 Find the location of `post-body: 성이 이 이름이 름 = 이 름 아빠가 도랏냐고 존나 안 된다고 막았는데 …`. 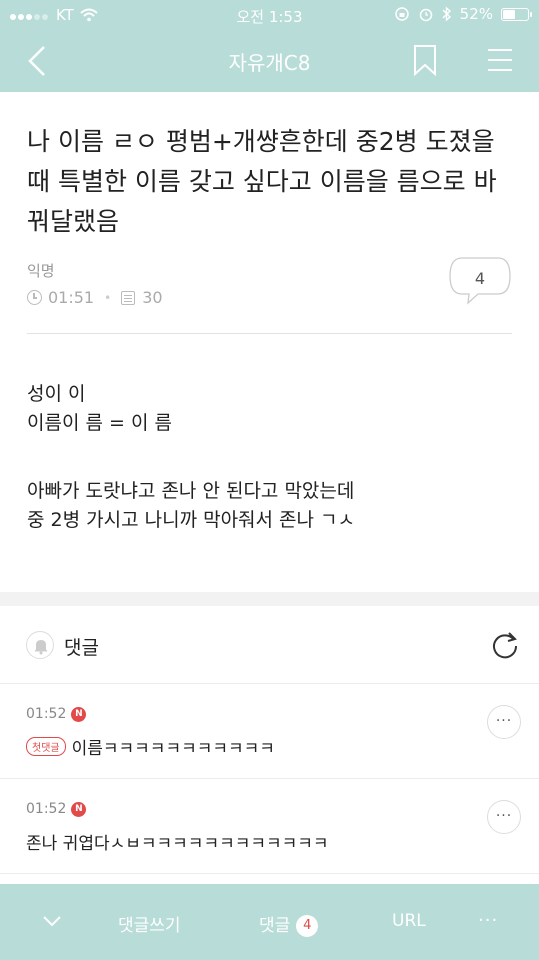

post-body: 성이 이 이름이 름 = 이 름 아빠가 도랏냐고 존나 안 된다고 막았는데 … is located at coordinates (191, 457).